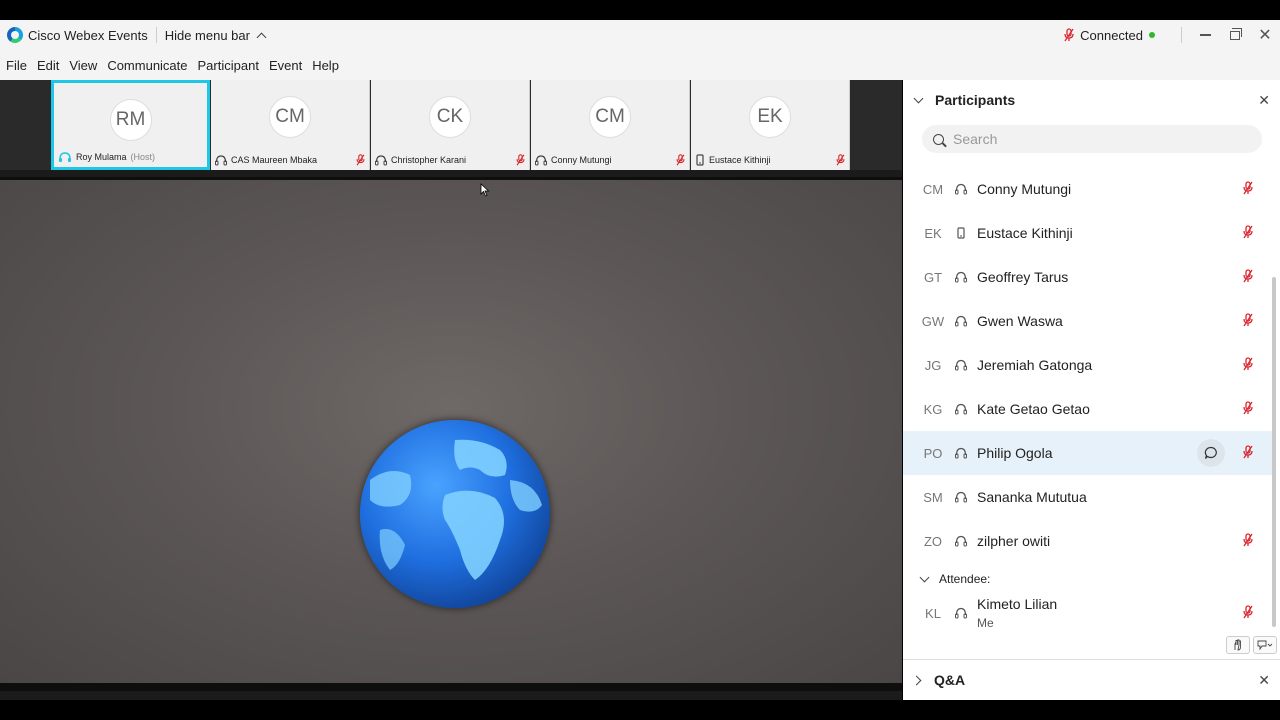 The width and height of the screenshot is (1280, 720). Describe the element at coordinates (130, 120) in the screenshot. I see `avatar: RM` at that location.